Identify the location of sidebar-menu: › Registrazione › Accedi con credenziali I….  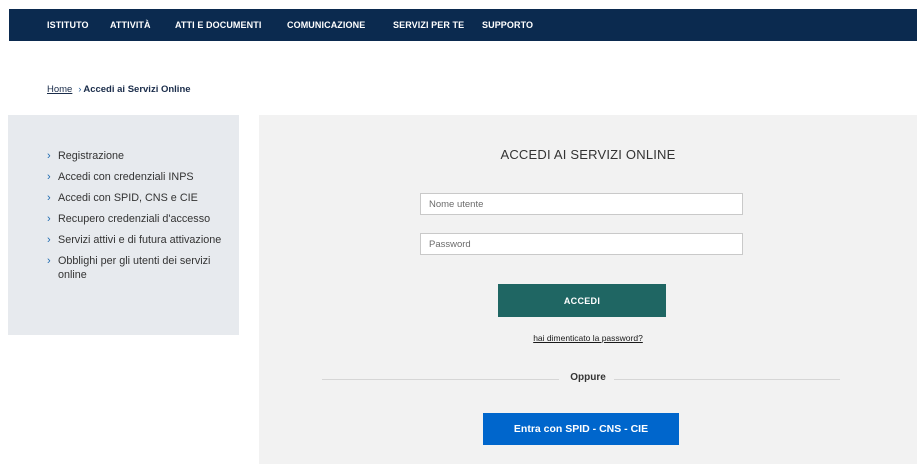
(123, 225).